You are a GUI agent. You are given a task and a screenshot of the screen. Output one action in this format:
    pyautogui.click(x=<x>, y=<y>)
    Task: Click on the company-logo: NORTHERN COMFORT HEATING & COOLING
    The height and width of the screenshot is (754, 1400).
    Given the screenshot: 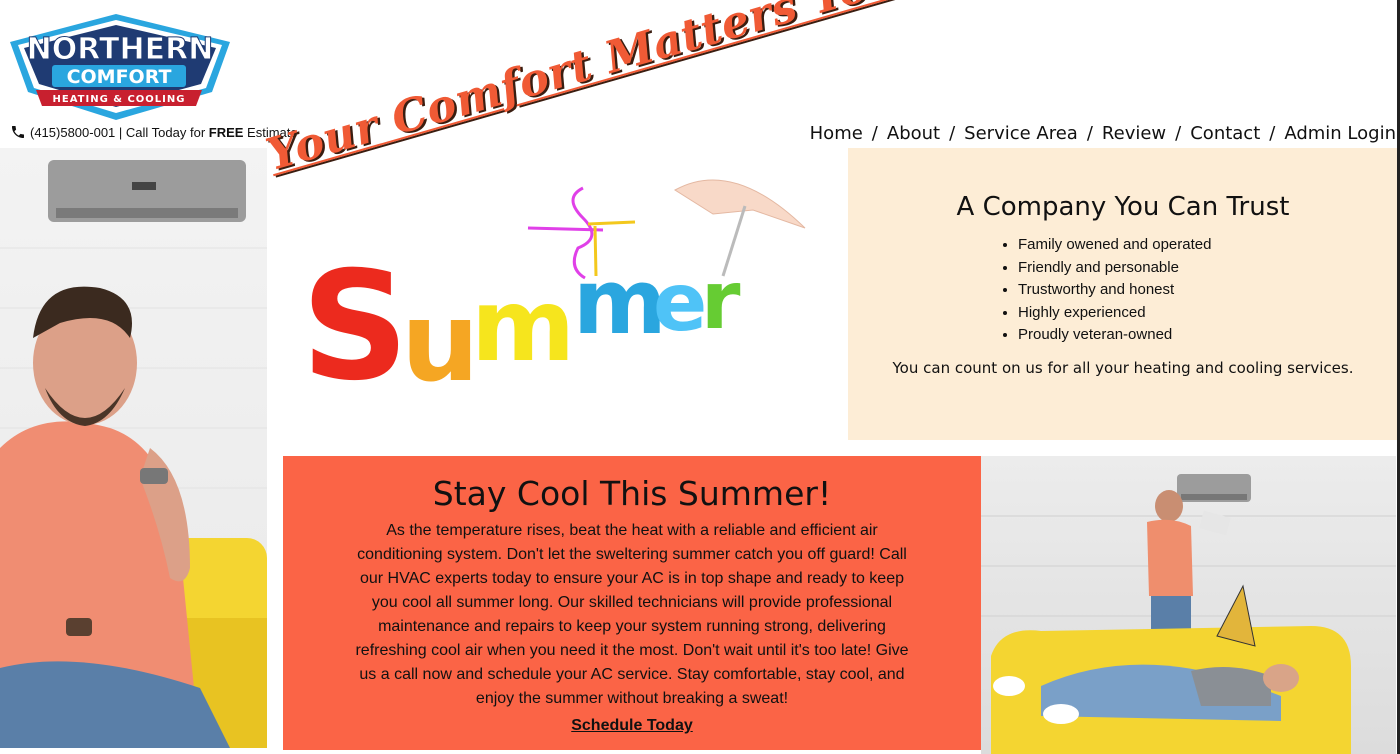 What is the action you would take?
    pyautogui.click(x=120, y=67)
    